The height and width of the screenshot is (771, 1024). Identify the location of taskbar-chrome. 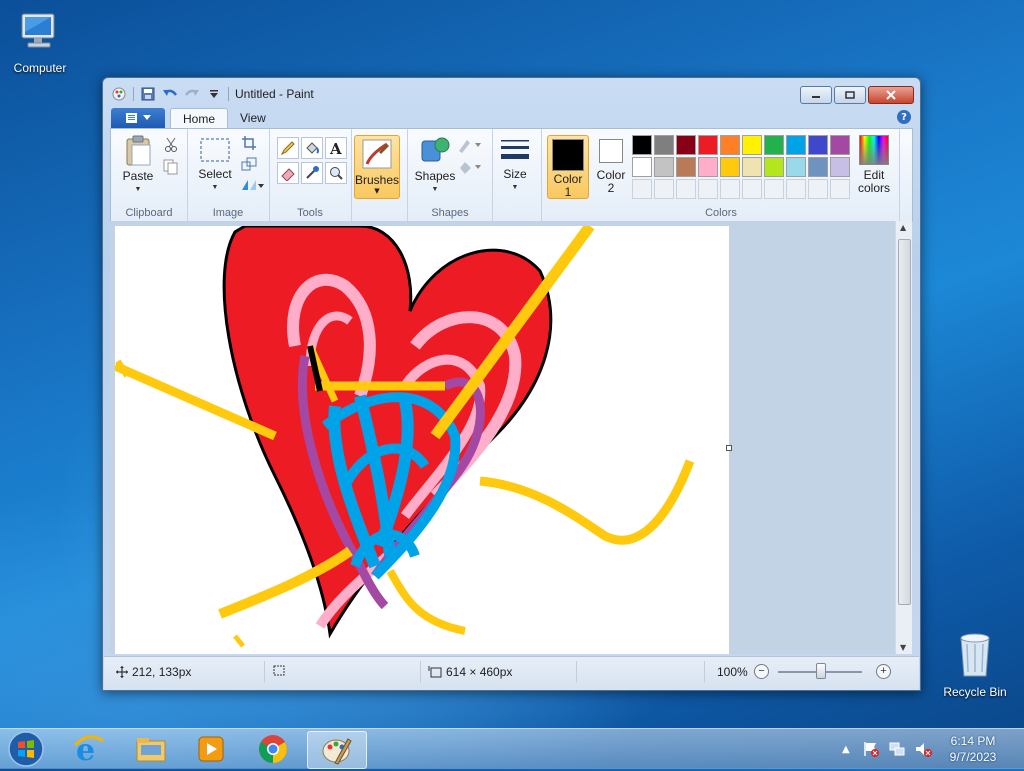
(273, 749).